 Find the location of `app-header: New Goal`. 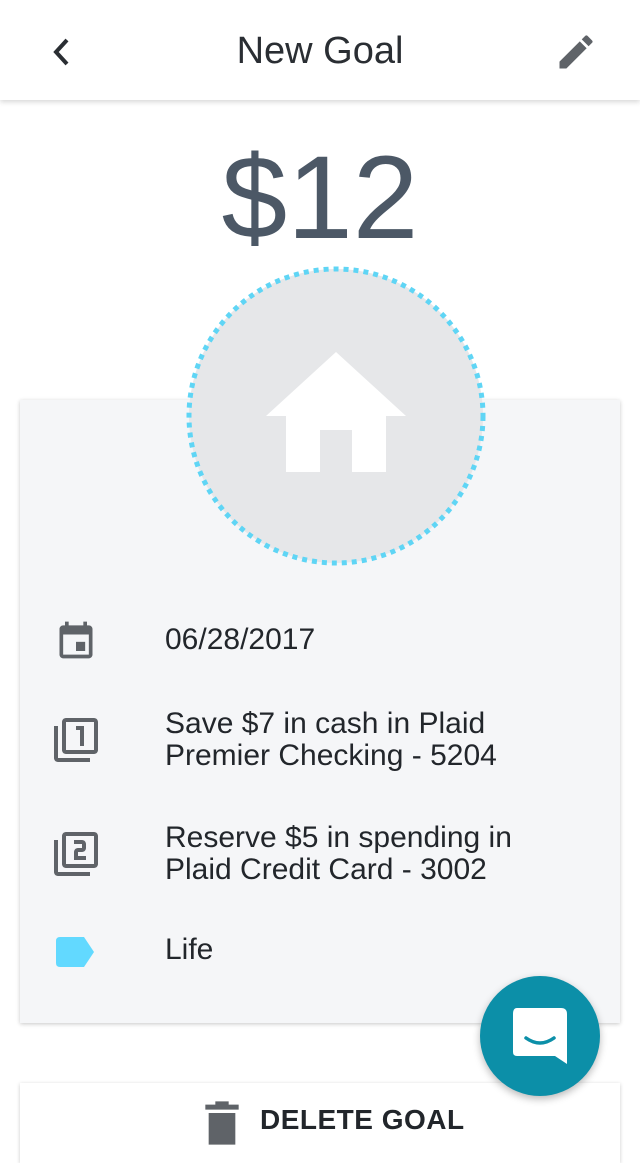

app-header: New Goal is located at coordinates (320, 50).